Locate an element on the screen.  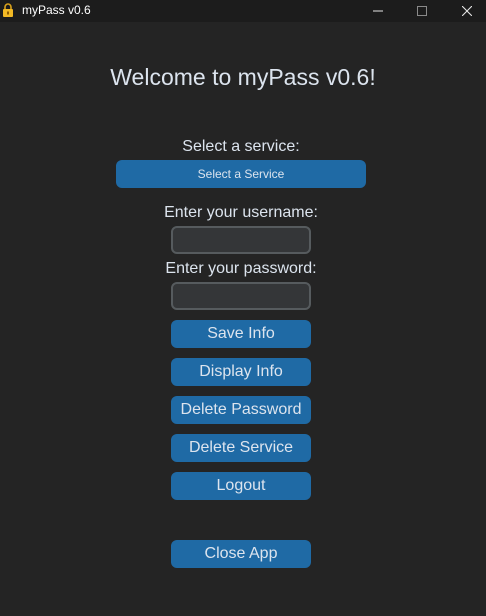
username-label: Enter your username: is located at coordinates (241, 212).